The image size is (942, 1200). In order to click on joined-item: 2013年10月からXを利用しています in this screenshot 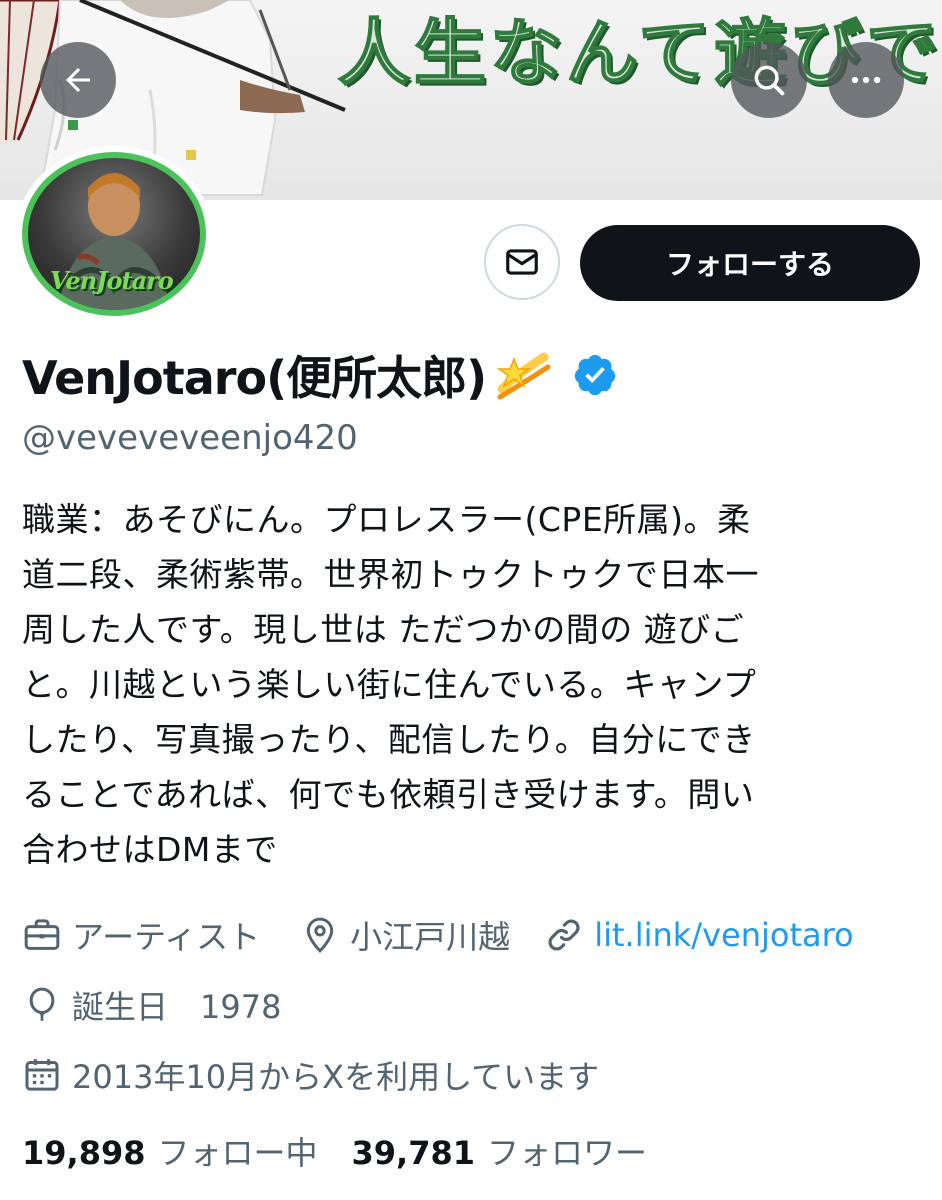, I will do `click(310, 1075)`.